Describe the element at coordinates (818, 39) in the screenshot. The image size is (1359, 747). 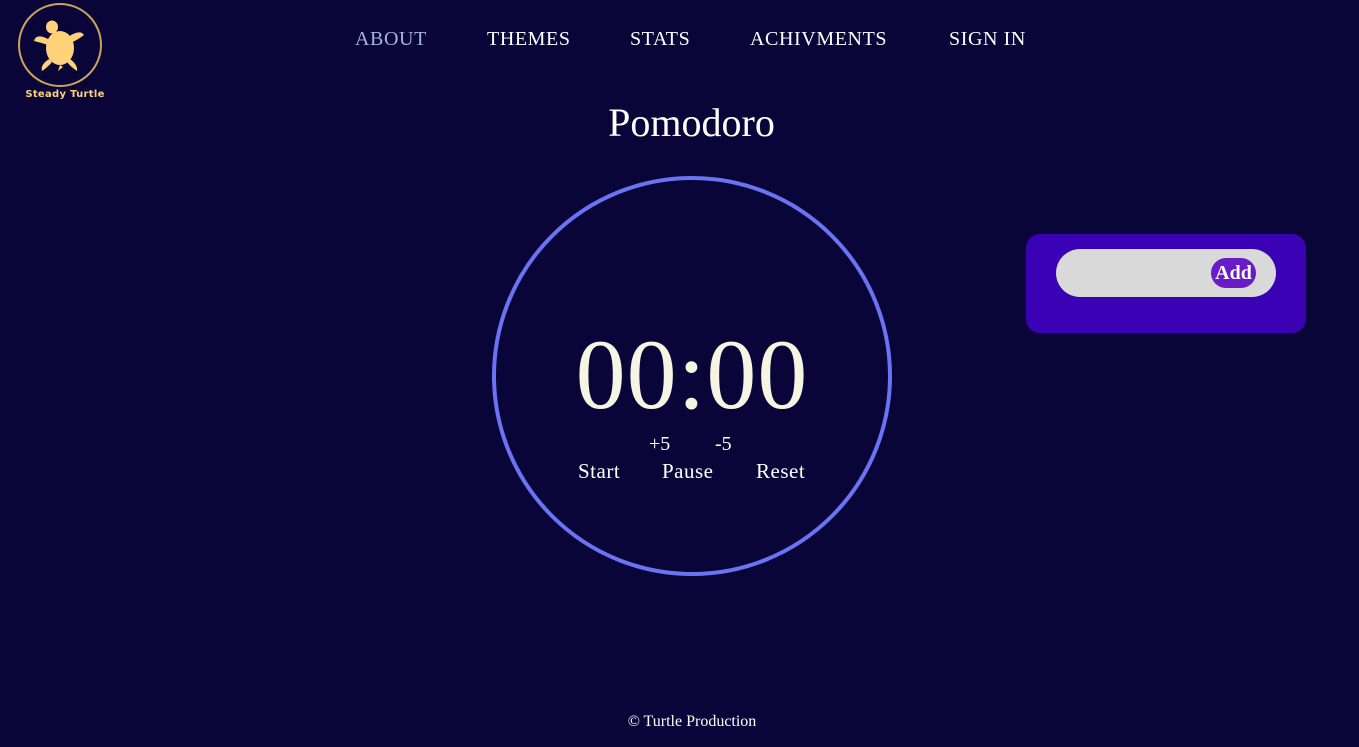
I see `nav-achievements: ACHIVMENTS` at that location.